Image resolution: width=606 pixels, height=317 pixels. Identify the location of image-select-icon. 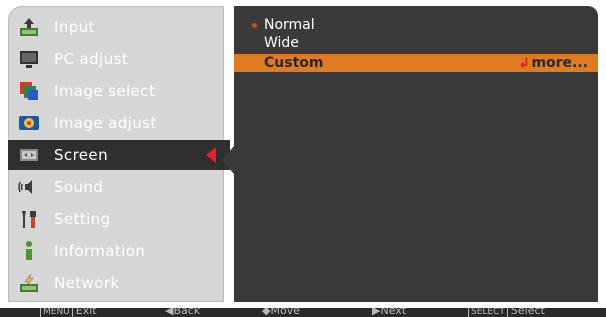
(29, 91).